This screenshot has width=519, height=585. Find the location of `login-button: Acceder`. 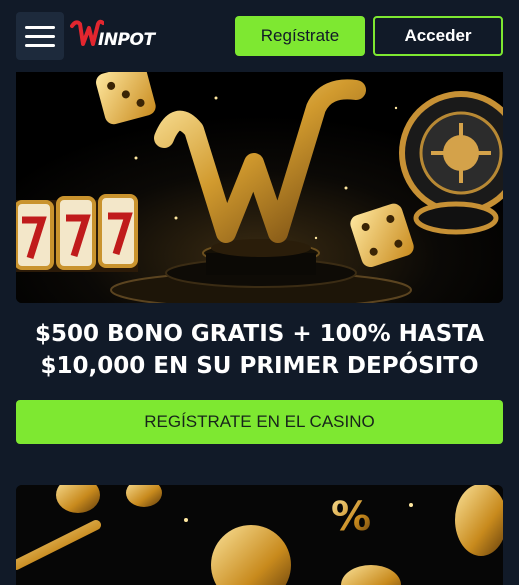

login-button: Acceder is located at coordinates (438, 36).